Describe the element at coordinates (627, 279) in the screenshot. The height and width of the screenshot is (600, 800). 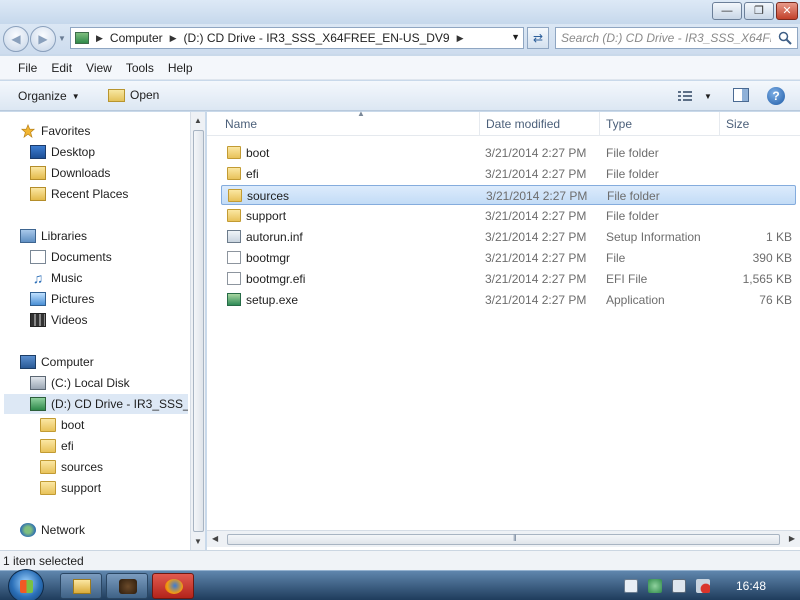
I see `file-type: EFI File` at that location.